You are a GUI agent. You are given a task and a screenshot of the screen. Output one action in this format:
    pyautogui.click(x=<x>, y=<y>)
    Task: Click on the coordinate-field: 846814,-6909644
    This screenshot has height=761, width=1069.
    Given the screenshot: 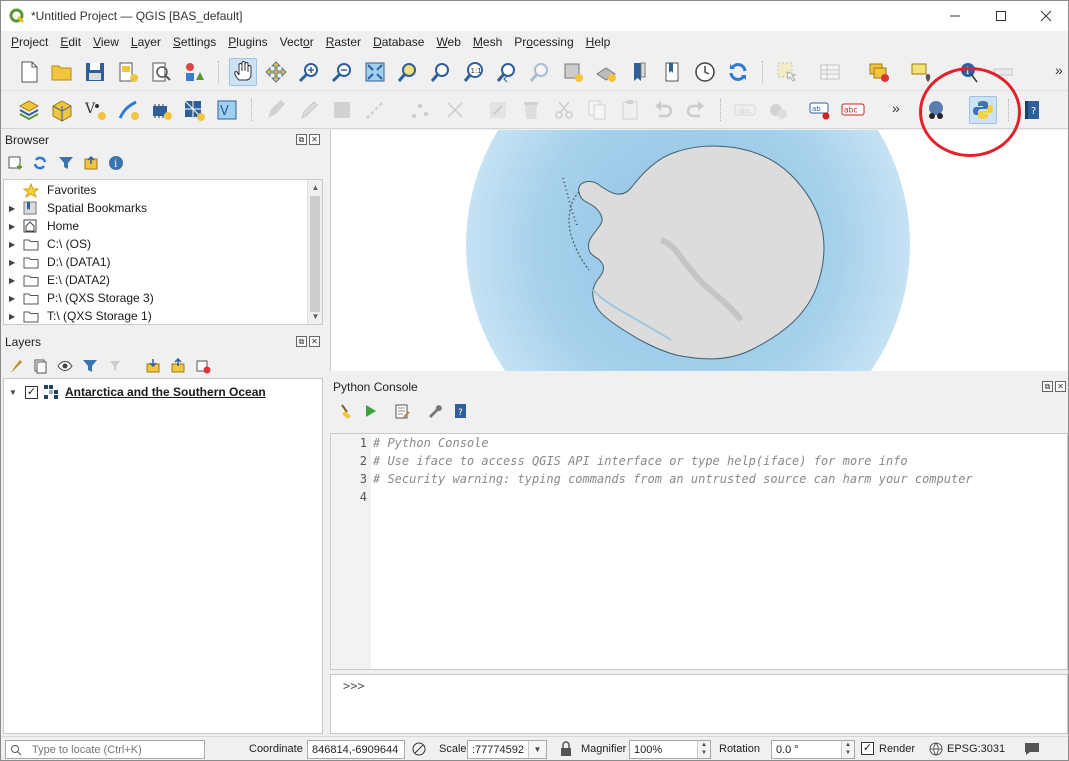 What is the action you would take?
    pyautogui.click(x=356, y=749)
    